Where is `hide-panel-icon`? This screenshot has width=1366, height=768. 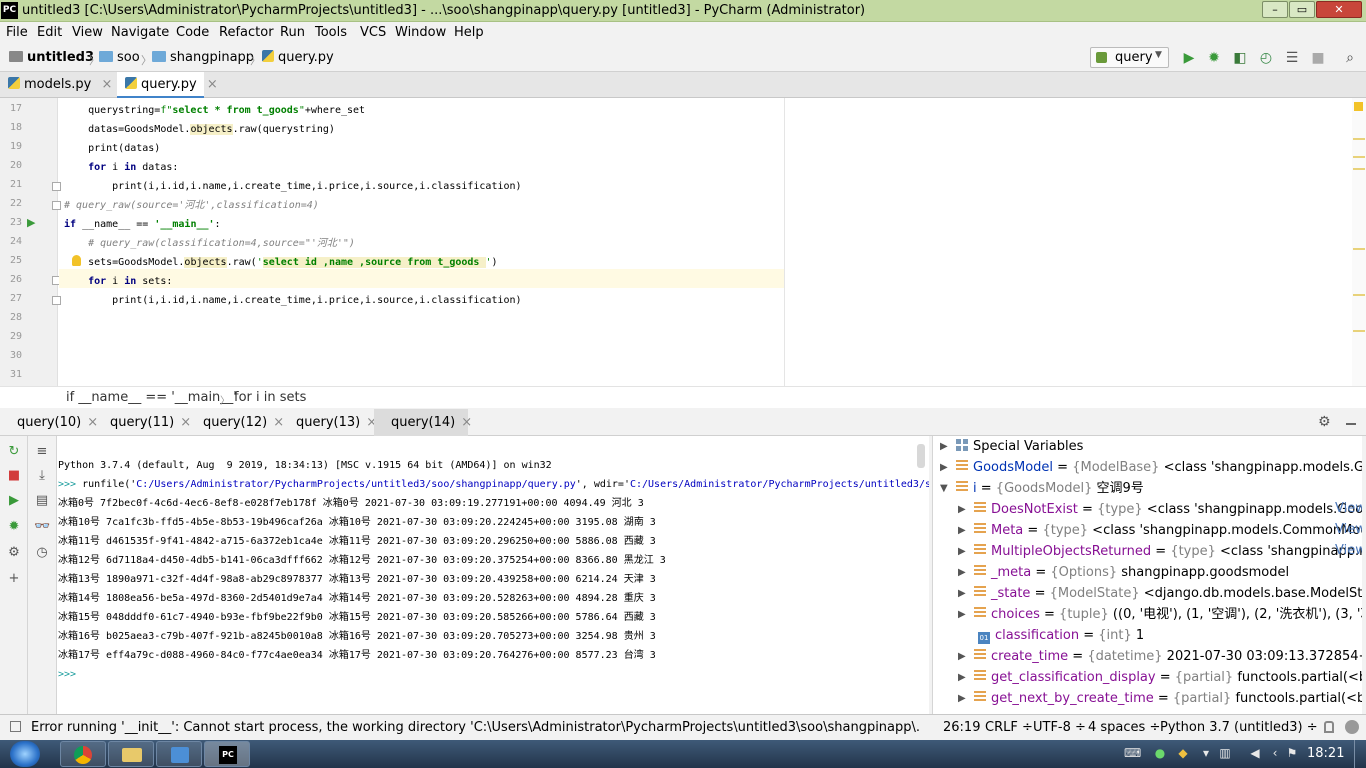
hide-panel-icon is located at coordinates (1351, 424).